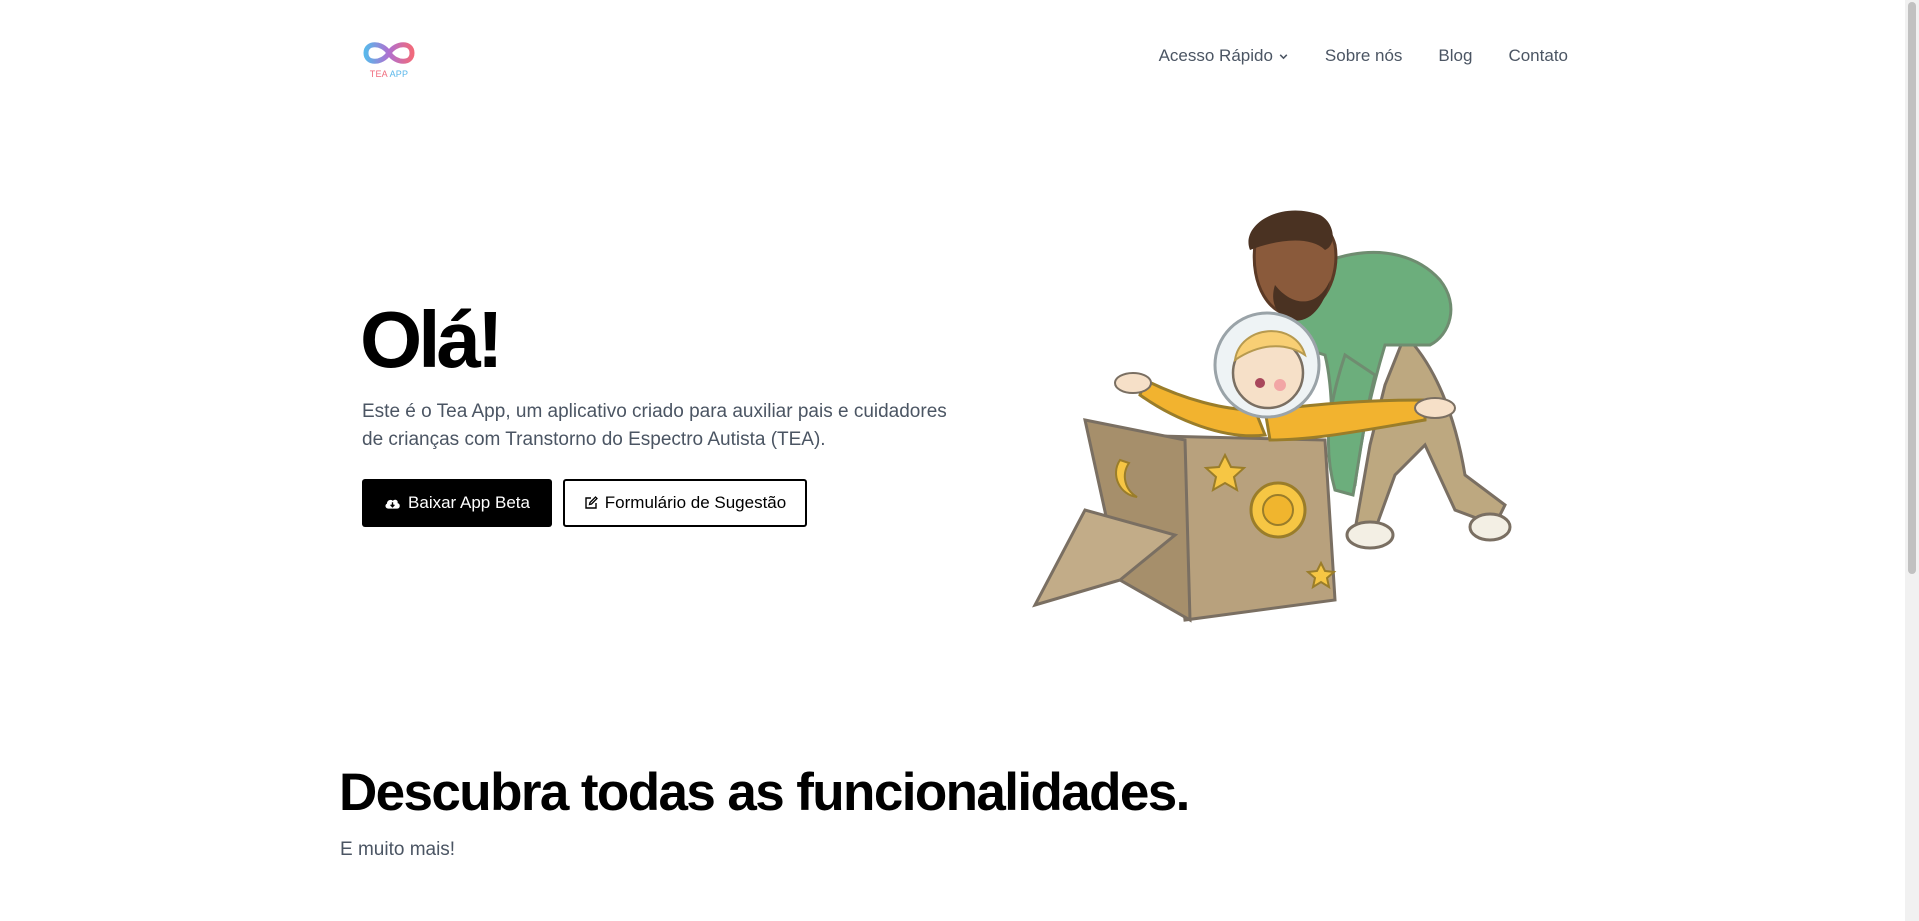  What do you see at coordinates (398, 849) in the screenshot?
I see `features-subtitle: E muito mais!` at bounding box center [398, 849].